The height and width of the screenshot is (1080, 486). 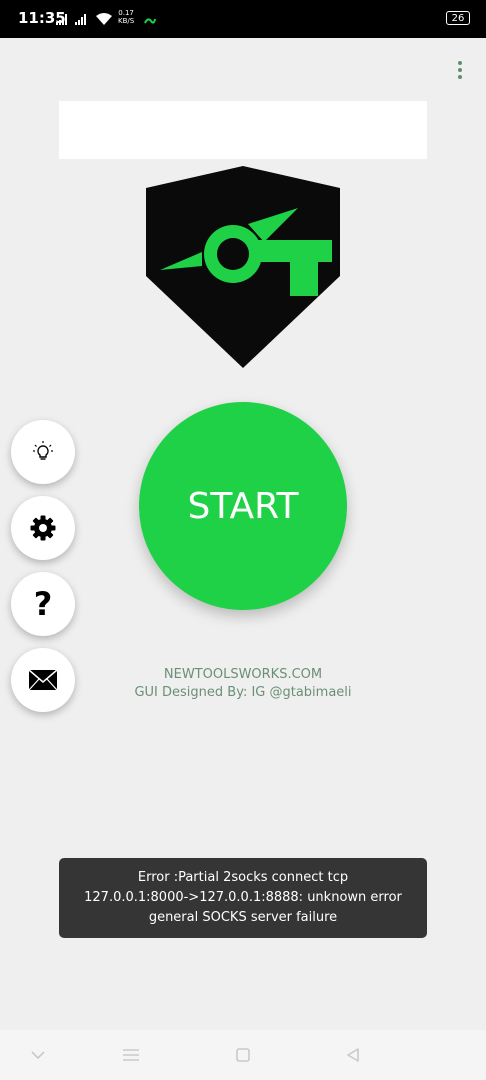 What do you see at coordinates (460, 71) in the screenshot?
I see `overflow-menu-icon` at bounding box center [460, 71].